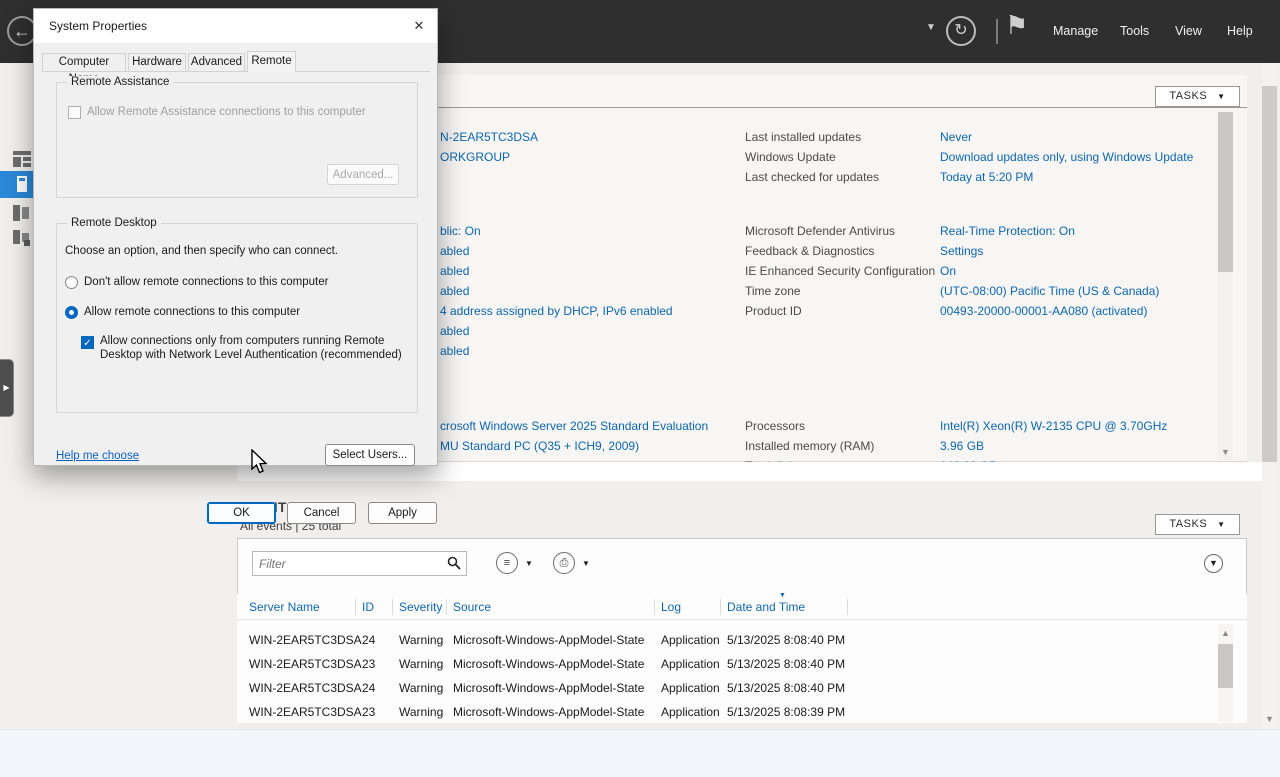  What do you see at coordinates (766, 607) in the screenshot?
I see `column-header-date-and-time: Date and Time` at bounding box center [766, 607].